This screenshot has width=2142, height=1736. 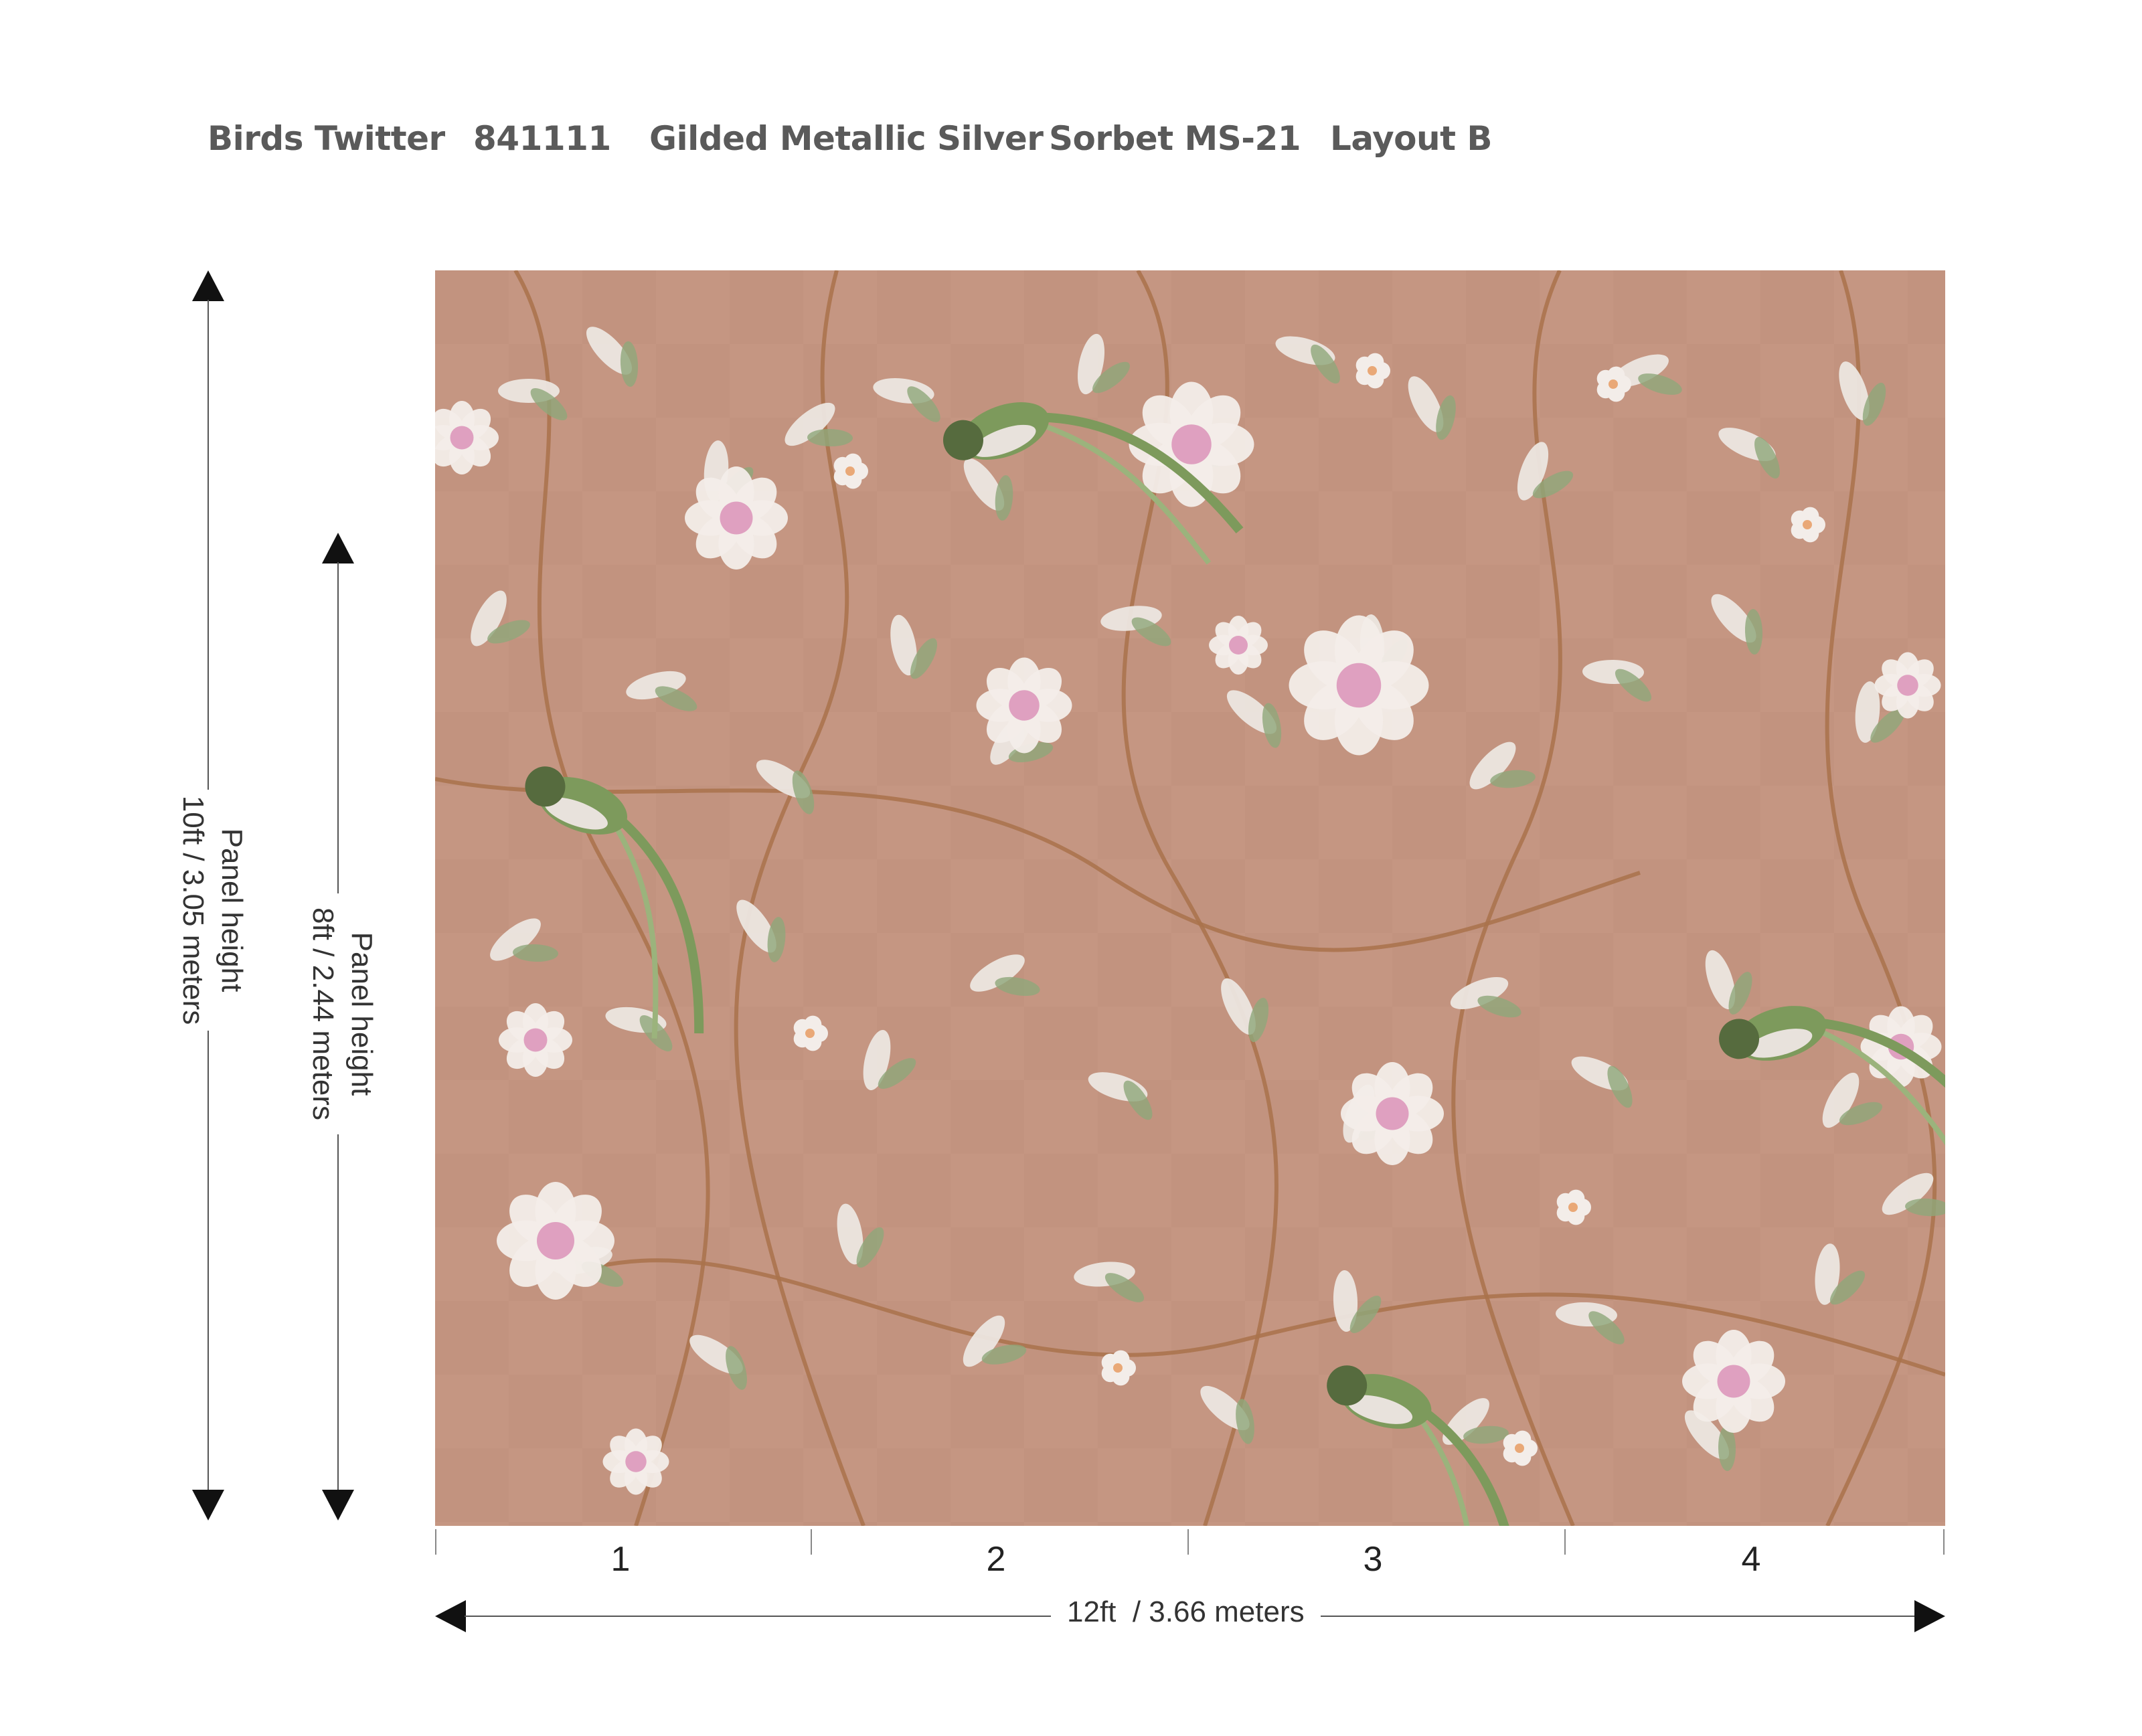 What do you see at coordinates (1411, 138) in the screenshot?
I see `layout-name: Layout B` at bounding box center [1411, 138].